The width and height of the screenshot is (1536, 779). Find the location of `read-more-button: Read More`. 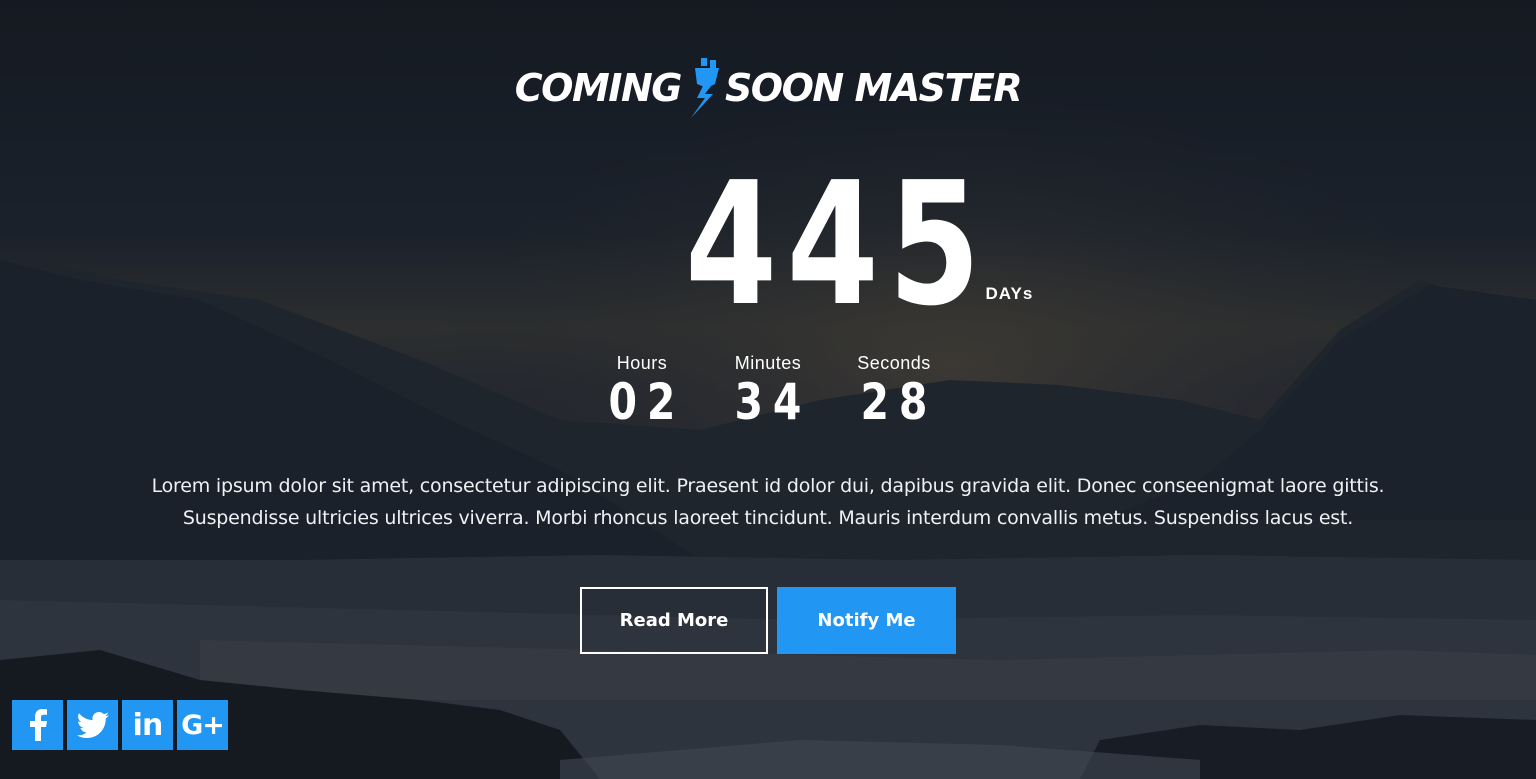

read-more-button: Read More is located at coordinates (674, 620).